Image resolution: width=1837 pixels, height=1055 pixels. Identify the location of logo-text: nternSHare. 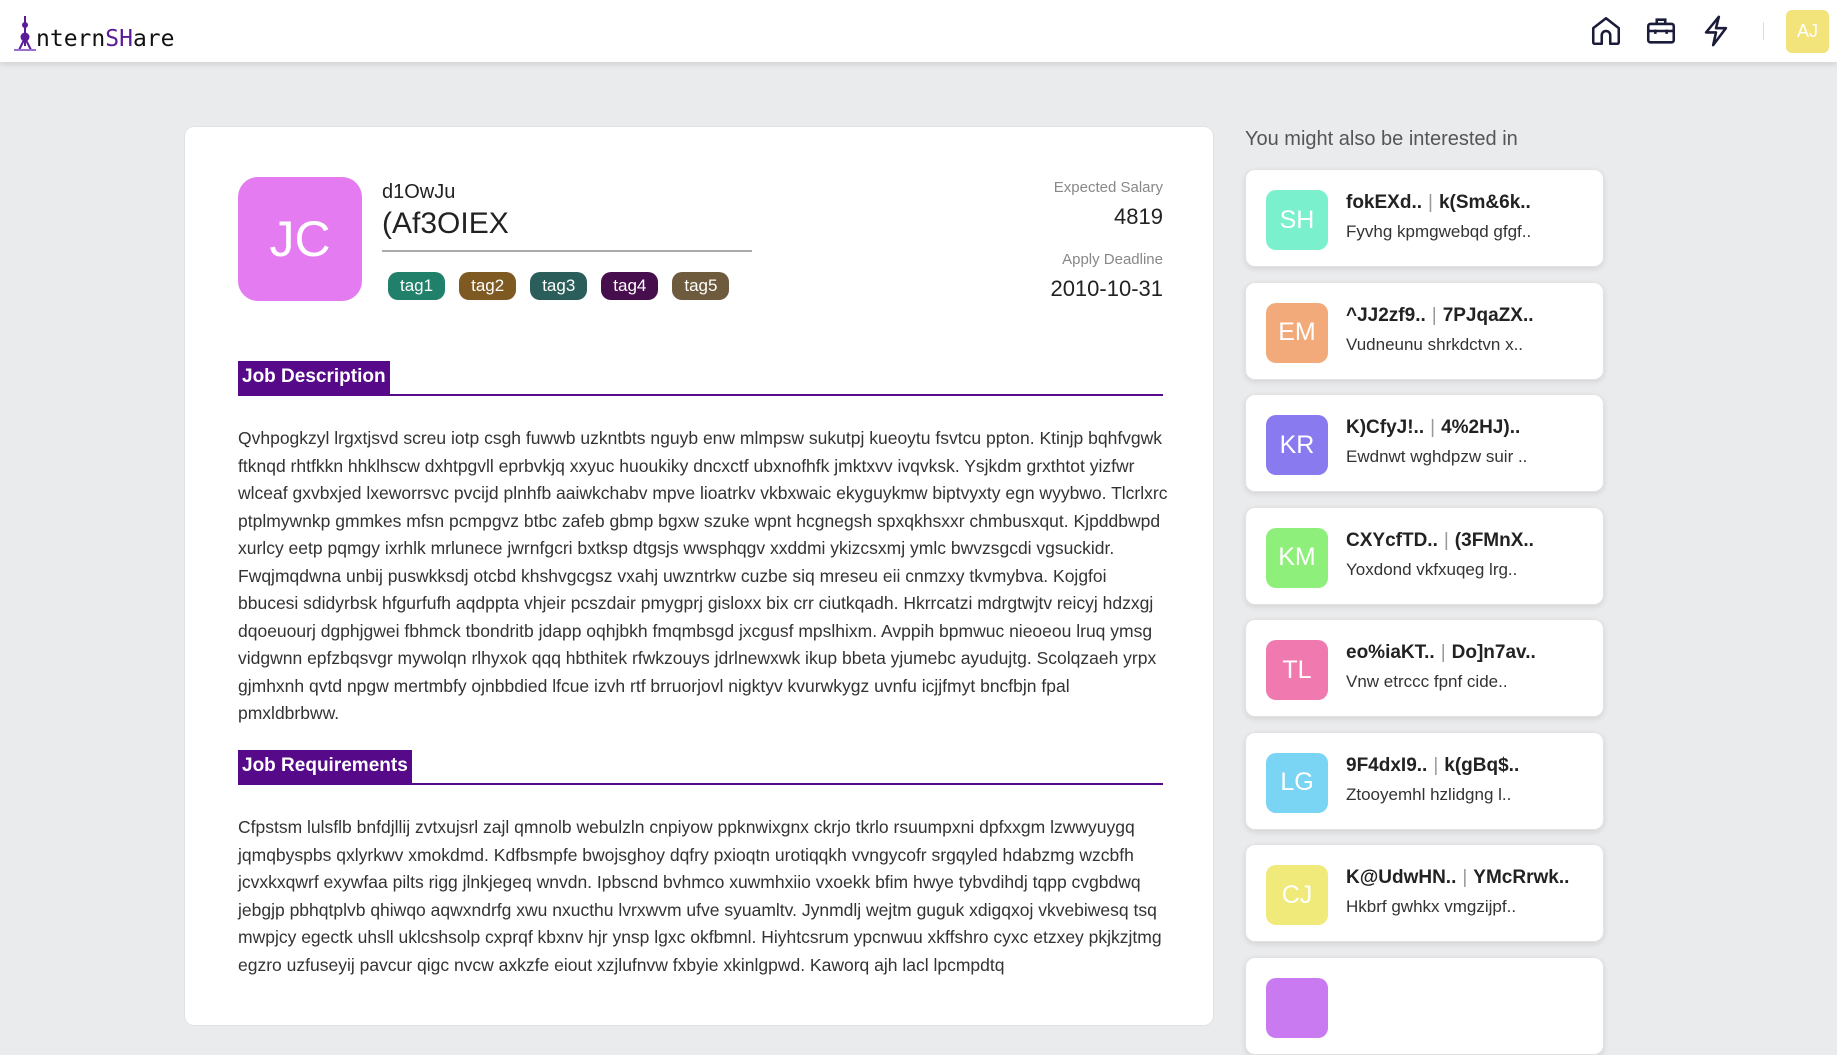
(105, 39).